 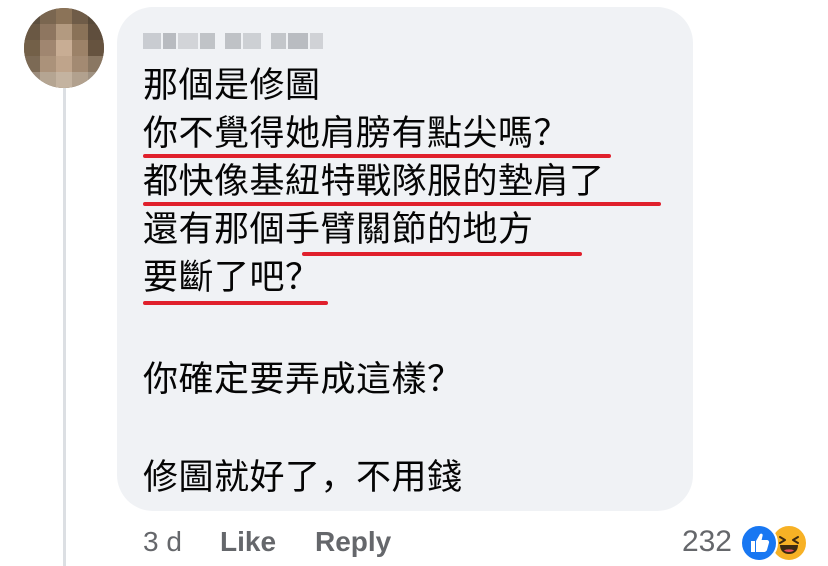 What do you see at coordinates (303, 380) in the screenshot?
I see `comment-line-6: 你確定要弄成這樣？` at bounding box center [303, 380].